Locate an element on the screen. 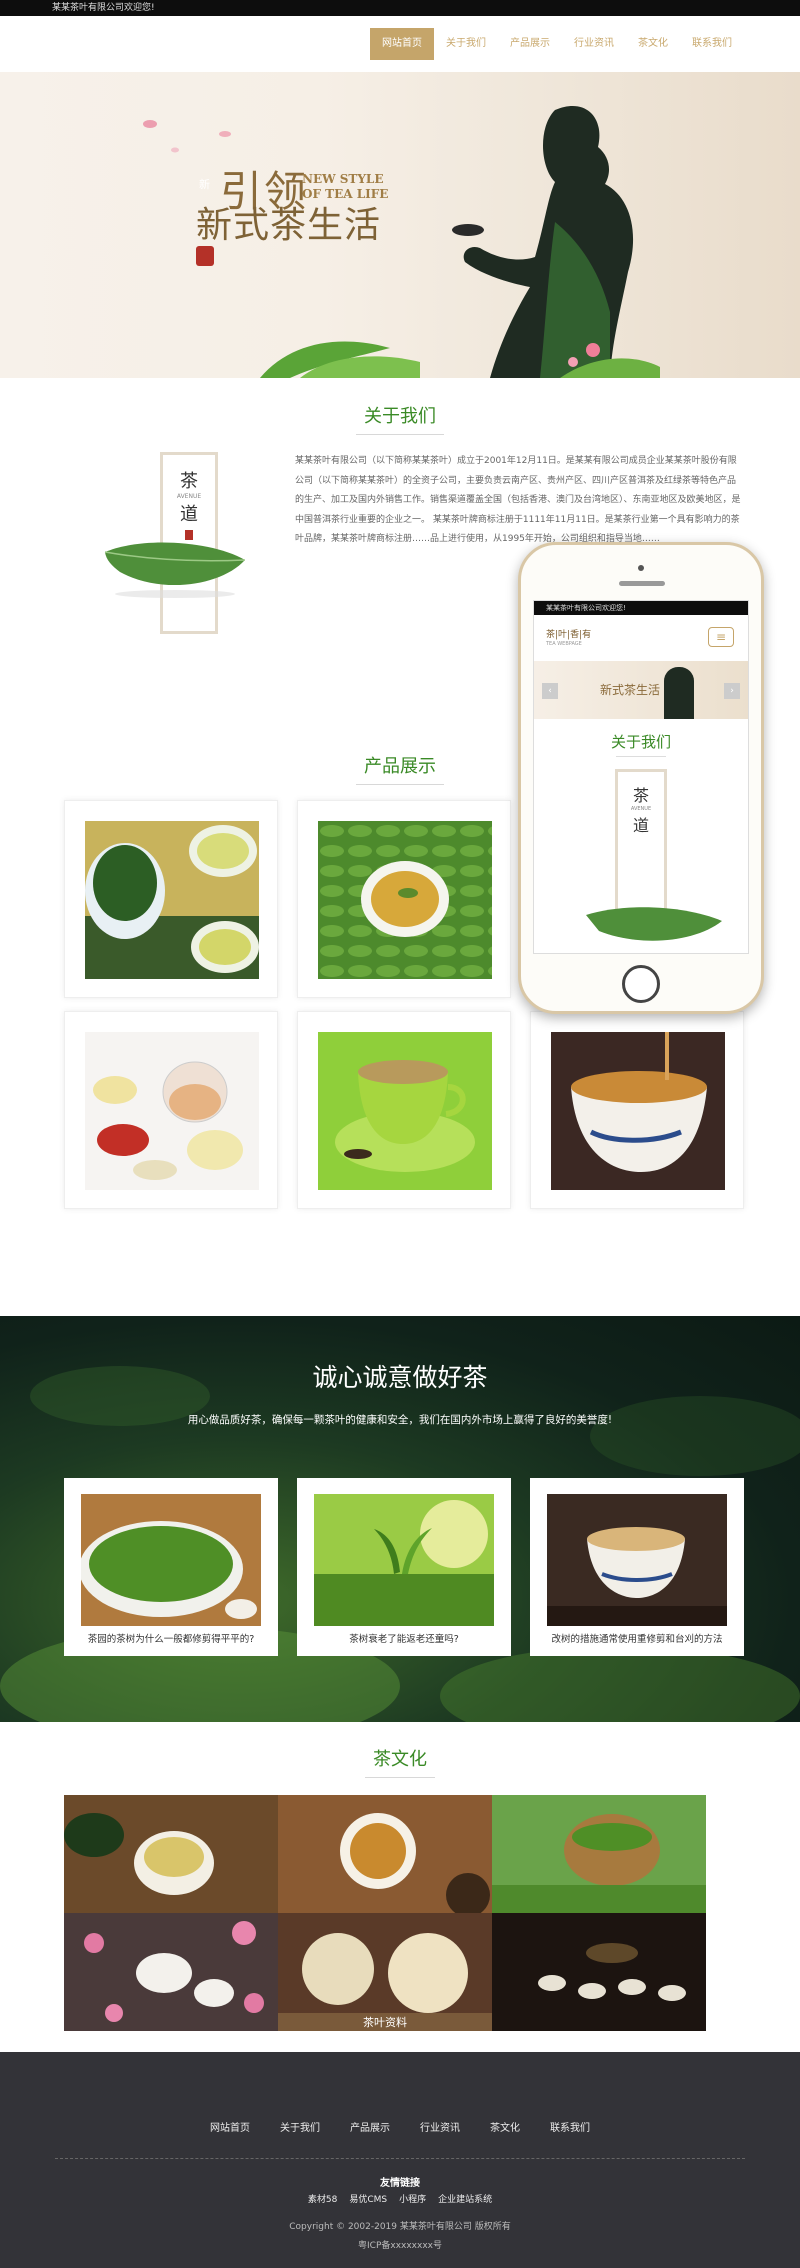  culture-image-5: 茶叶资料 is located at coordinates (385, 1972).